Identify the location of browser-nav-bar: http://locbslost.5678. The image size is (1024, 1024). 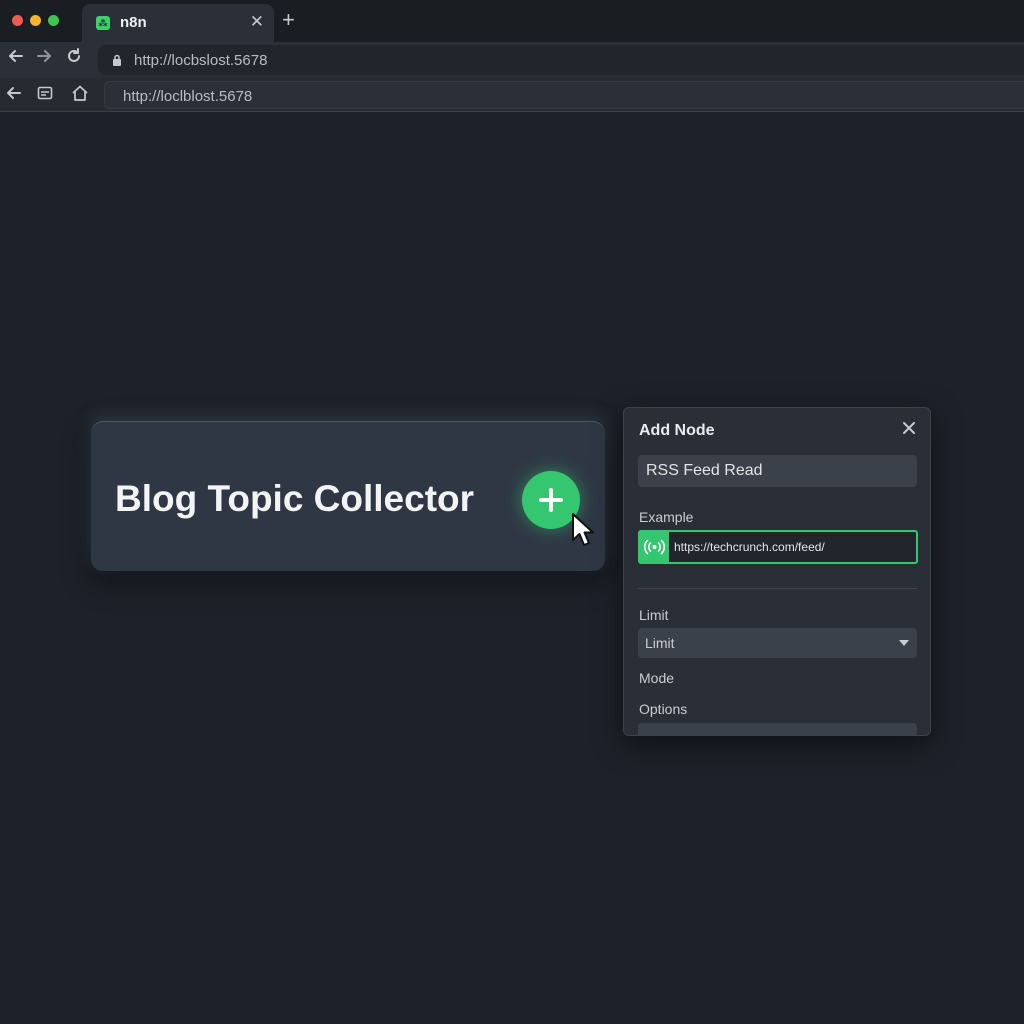
(512, 60).